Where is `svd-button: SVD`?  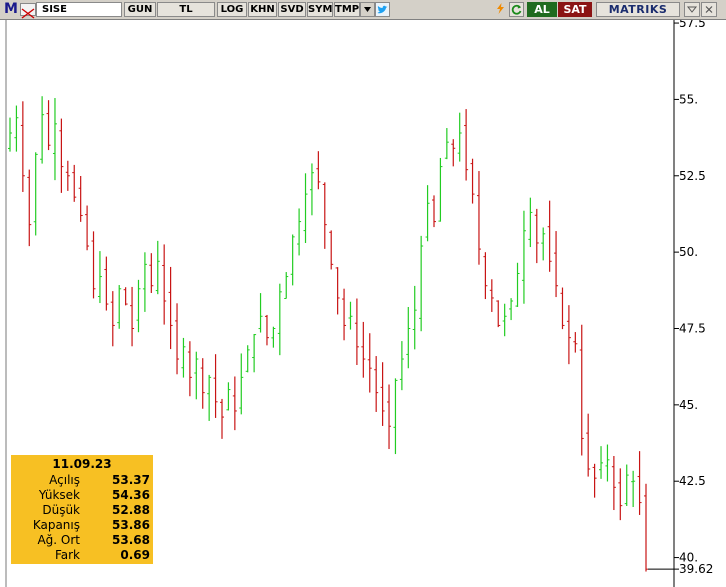
svd-button: SVD is located at coordinates (292, 9).